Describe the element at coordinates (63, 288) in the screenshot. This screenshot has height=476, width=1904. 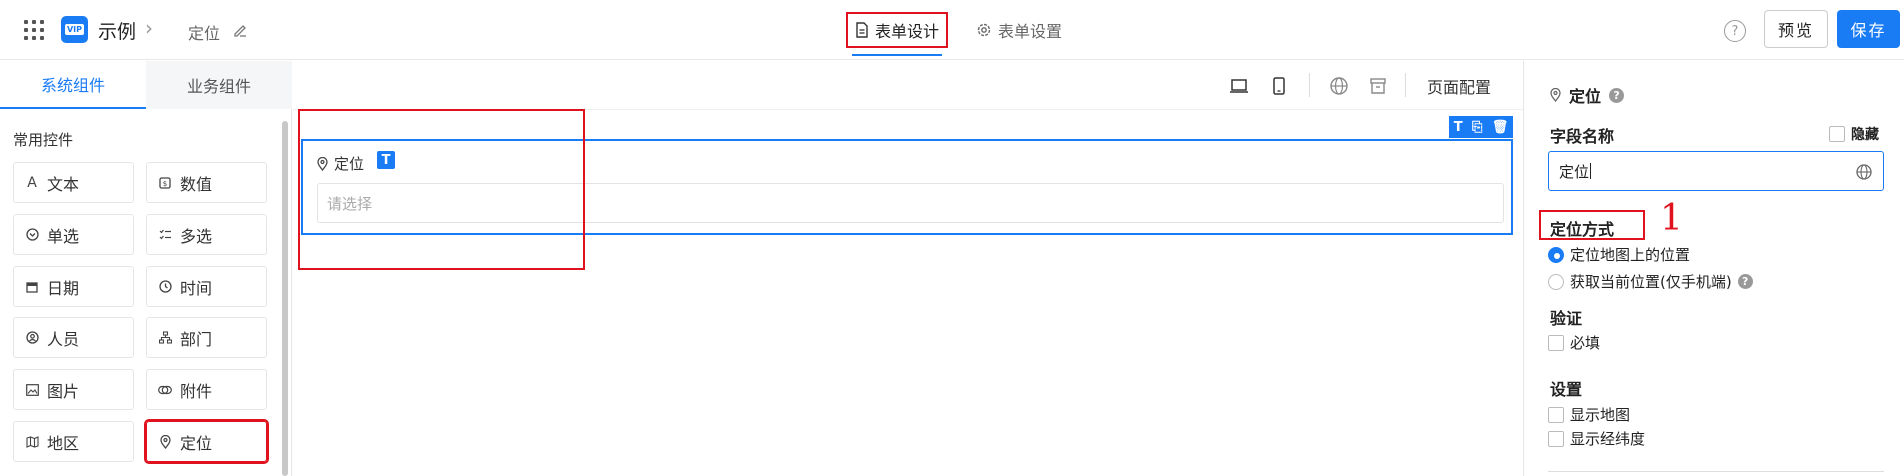
I see `component-label: 日期` at that location.